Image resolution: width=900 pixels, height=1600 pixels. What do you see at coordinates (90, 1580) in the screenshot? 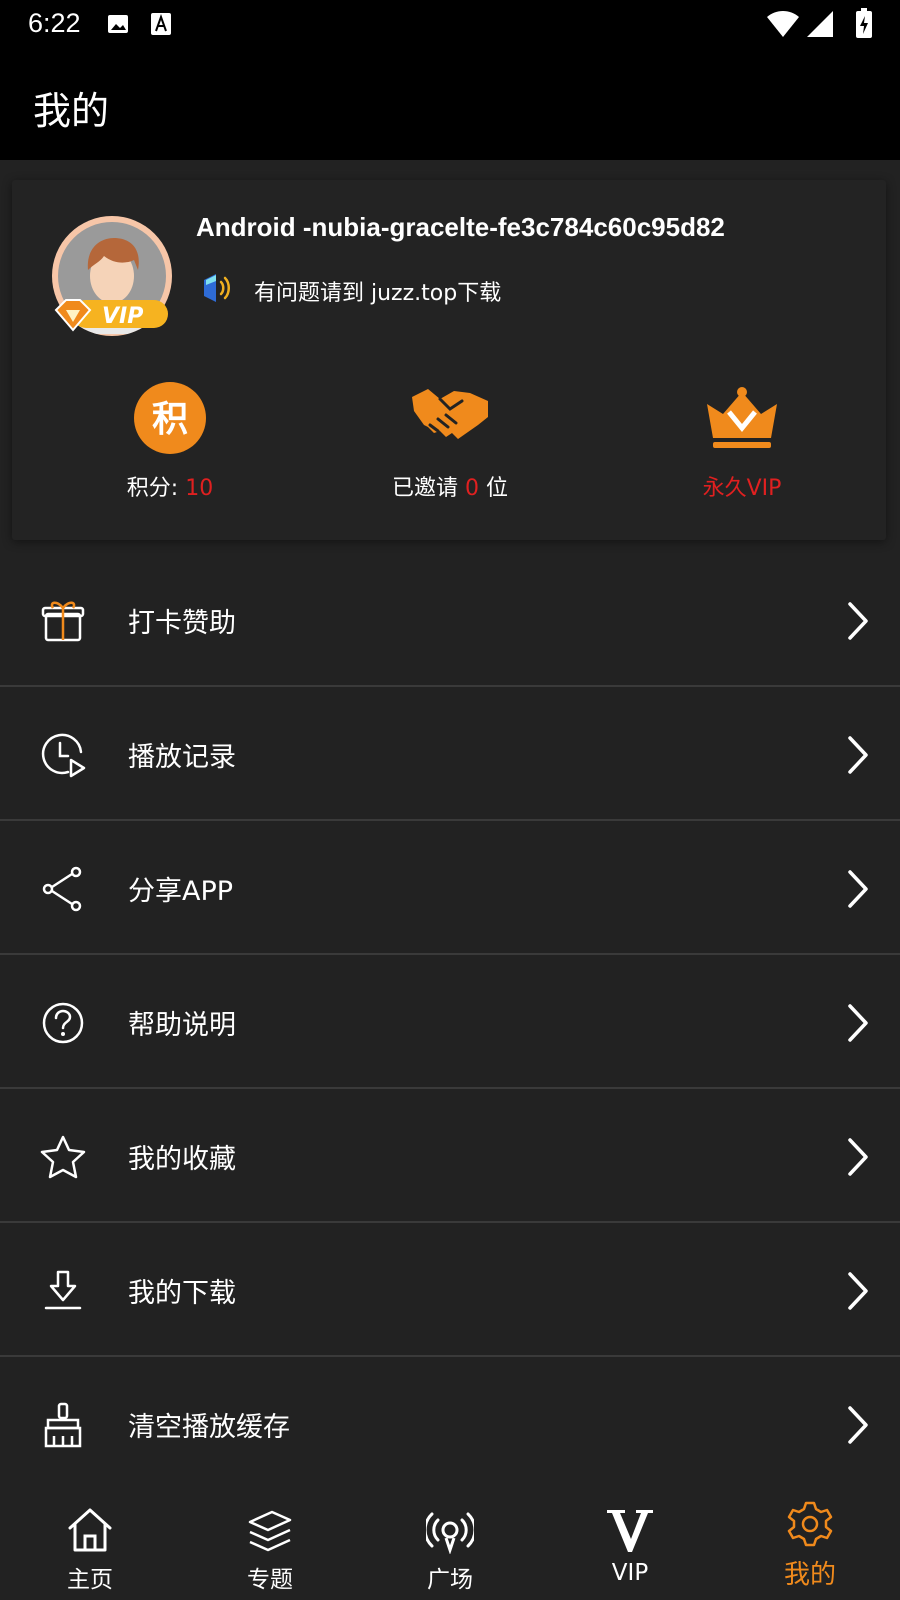
I see `tab-label: 主页` at bounding box center [90, 1580].